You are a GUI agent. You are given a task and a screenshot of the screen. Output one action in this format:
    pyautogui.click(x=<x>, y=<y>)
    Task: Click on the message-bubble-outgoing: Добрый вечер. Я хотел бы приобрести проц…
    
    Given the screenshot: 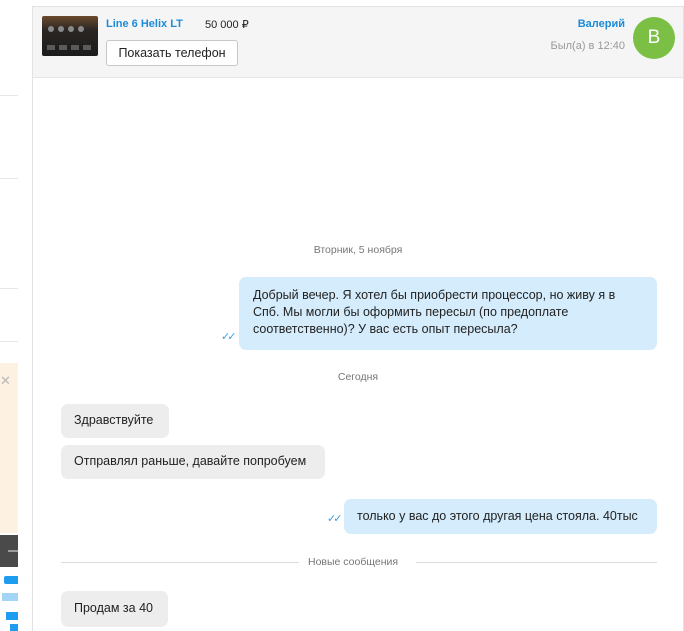 What is the action you would take?
    pyautogui.click(x=448, y=313)
    